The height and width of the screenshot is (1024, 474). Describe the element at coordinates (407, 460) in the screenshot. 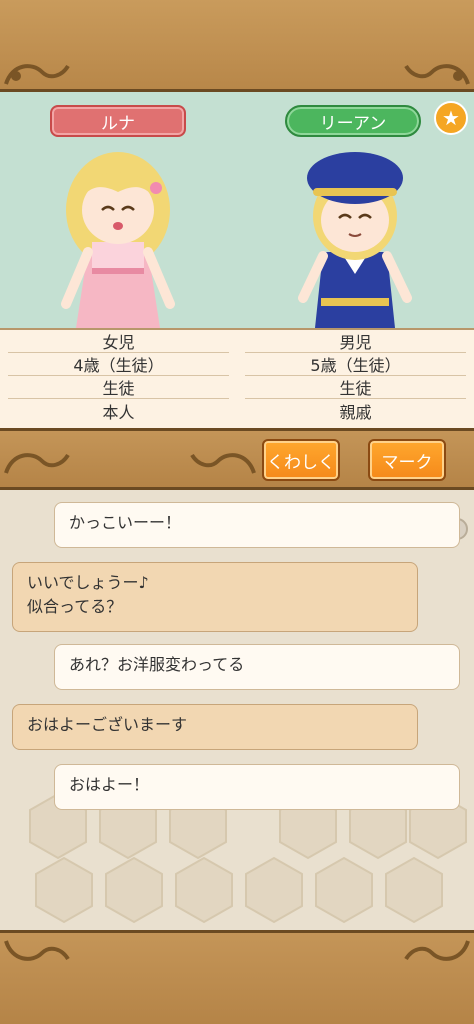

I see `mark-button: マーク` at that location.